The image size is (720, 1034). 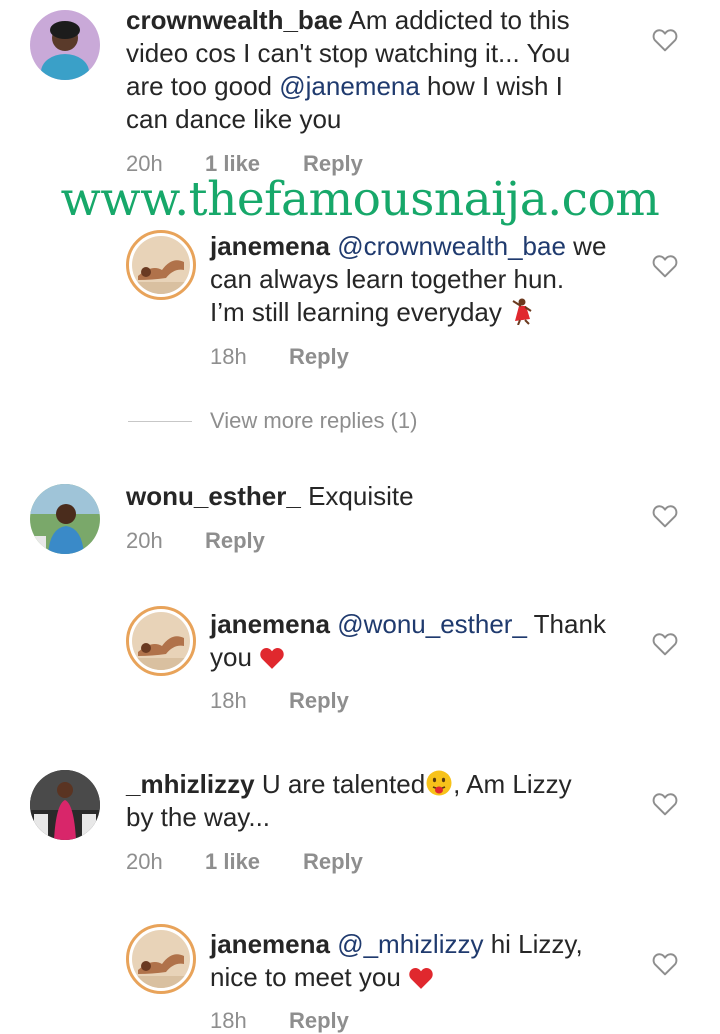 I want to click on watermark: www.thefamousnaija.com, so click(x=360, y=199).